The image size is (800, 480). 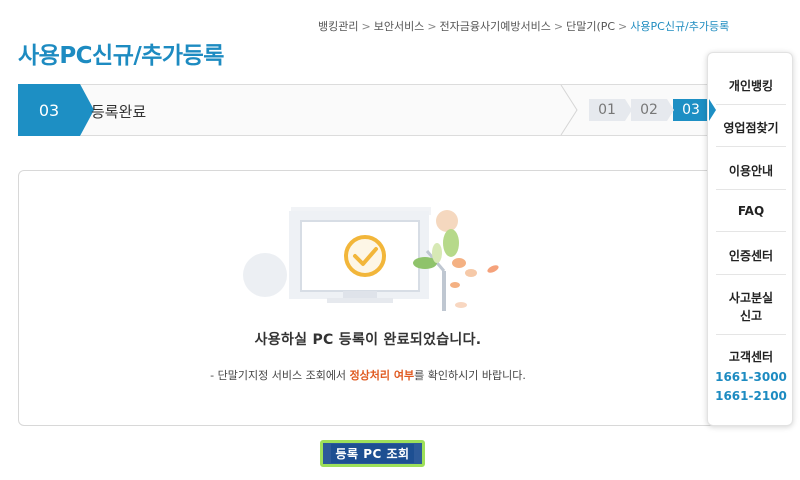 What do you see at coordinates (751, 255) in the screenshot?
I see `quick-menu-certificate-center: 인증센터` at bounding box center [751, 255].